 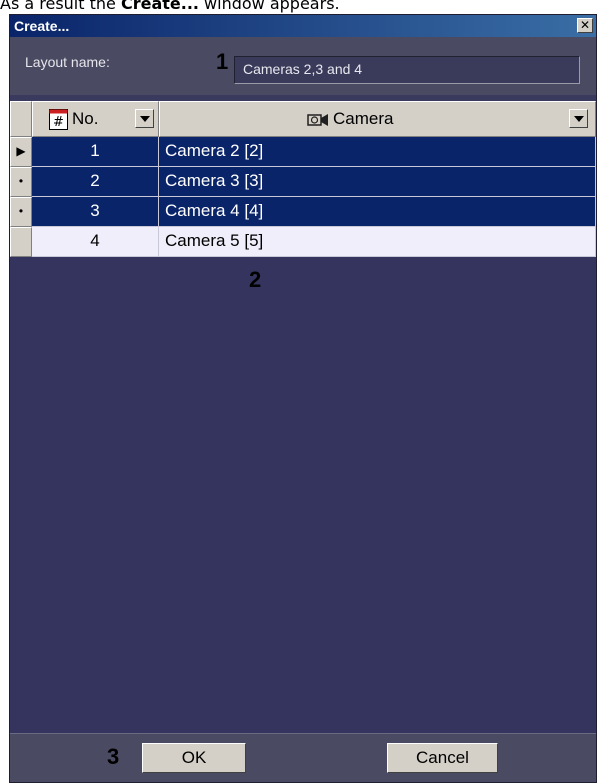 I want to click on no-filter-dropdown, so click(x=144, y=118).